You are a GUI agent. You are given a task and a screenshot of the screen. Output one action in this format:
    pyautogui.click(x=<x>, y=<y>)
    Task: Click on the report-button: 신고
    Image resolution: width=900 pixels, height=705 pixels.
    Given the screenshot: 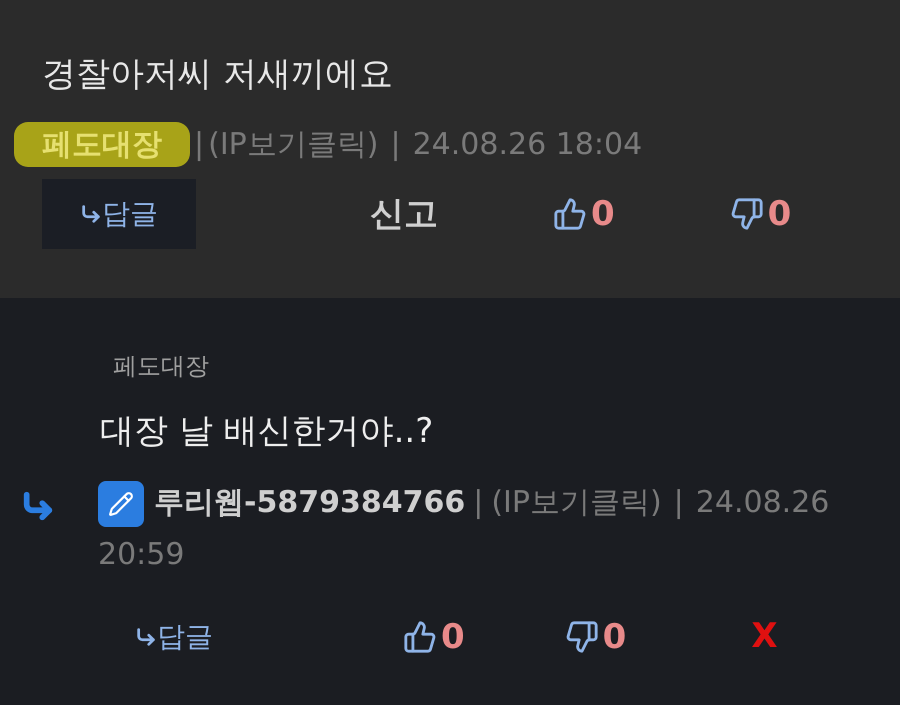 What is the action you would take?
    pyautogui.click(x=404, y=214)
    